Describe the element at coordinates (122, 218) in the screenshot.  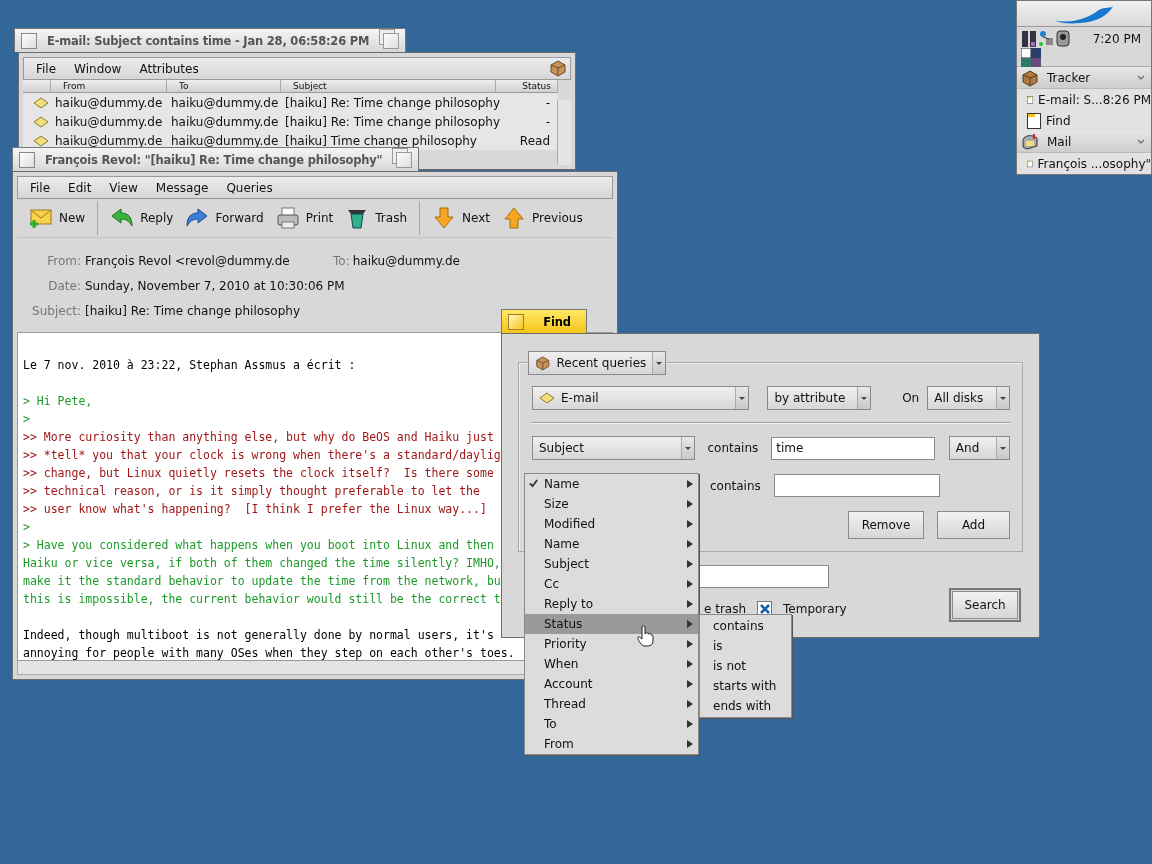
I see `left-arrow-icon` at that location.